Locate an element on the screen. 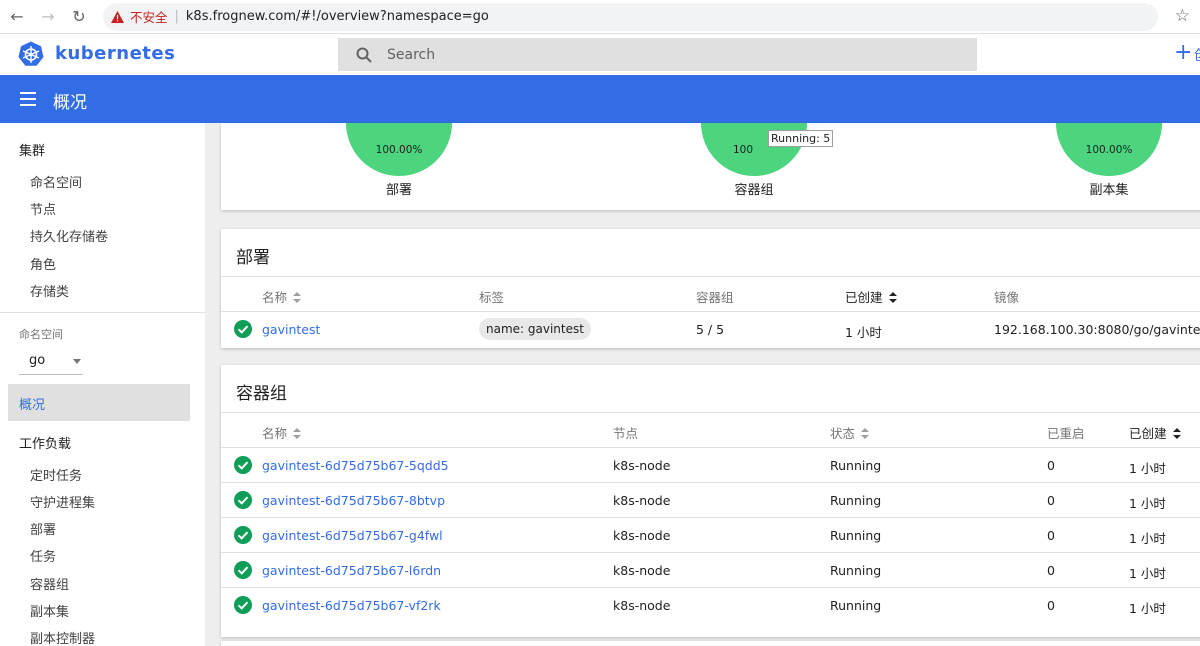 This screenshot has height=646, width=1200. sidebar-item-nodes: 节点 is located at coordinates (43, 208).